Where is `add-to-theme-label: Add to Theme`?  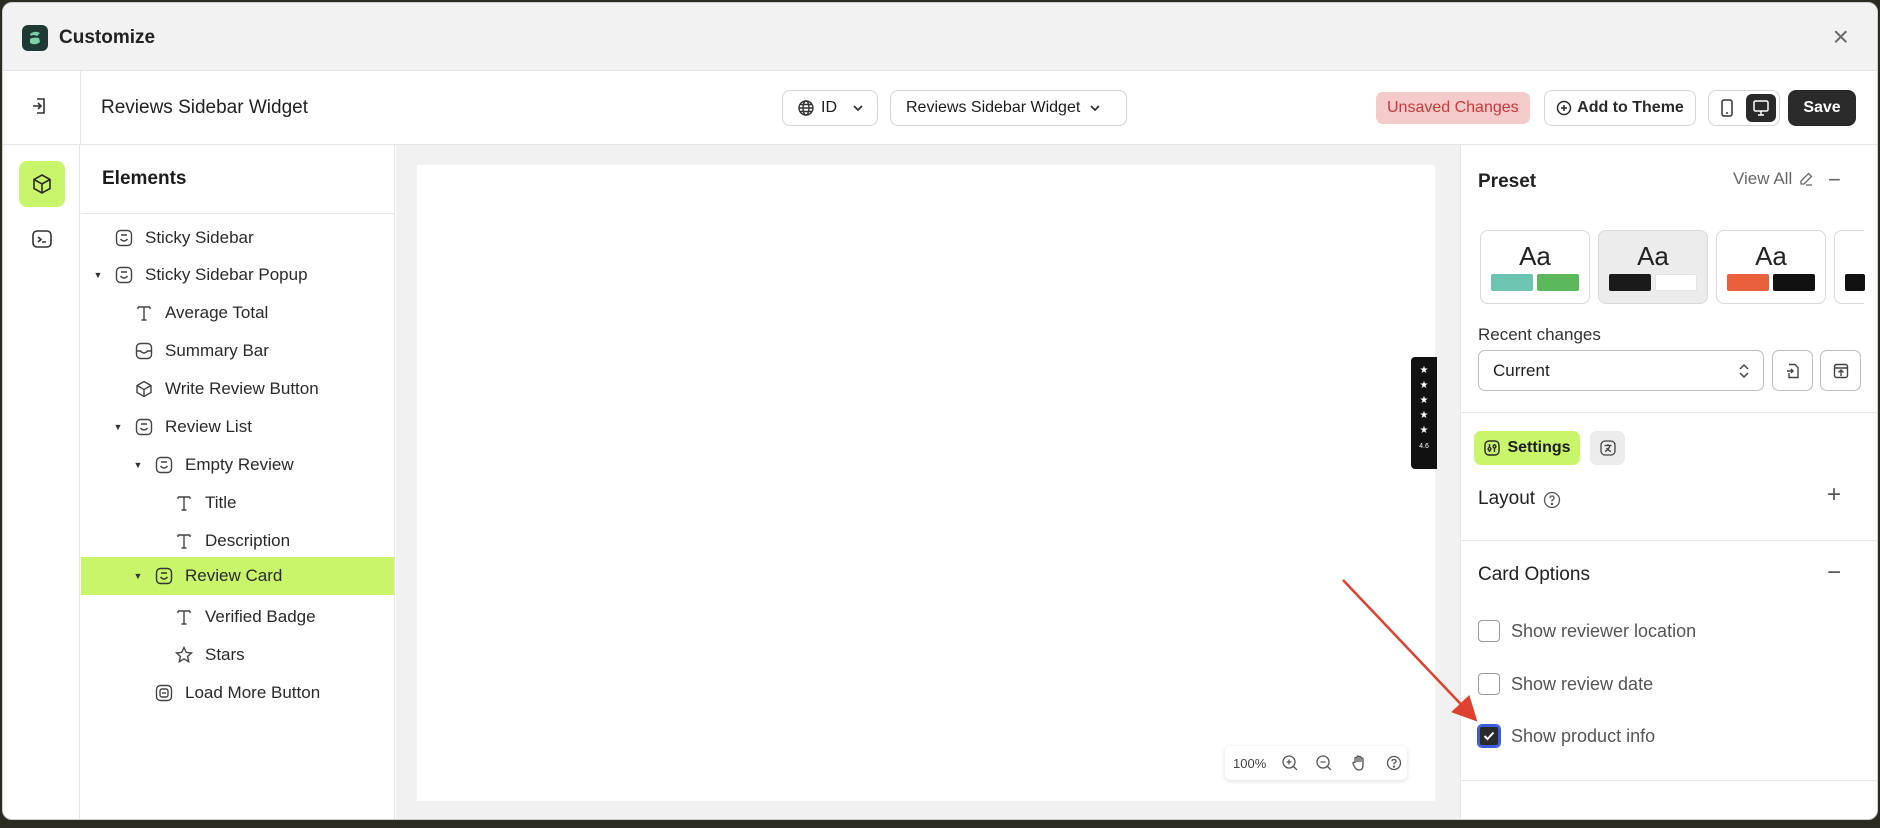
add-to-theme-label: Add to Theme is located at coordinates (1630, 107).